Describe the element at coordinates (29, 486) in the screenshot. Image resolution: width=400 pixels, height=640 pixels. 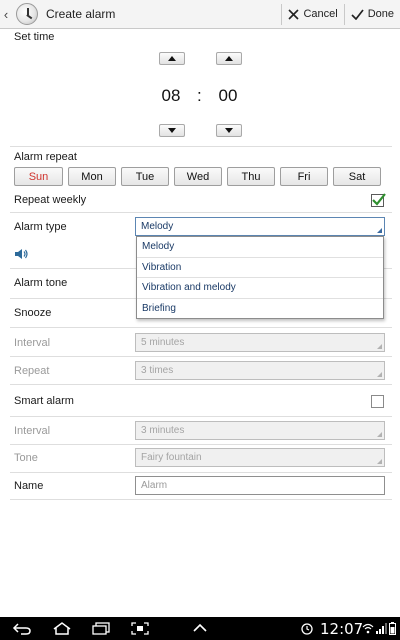
I see `name-label: Name` at that location.